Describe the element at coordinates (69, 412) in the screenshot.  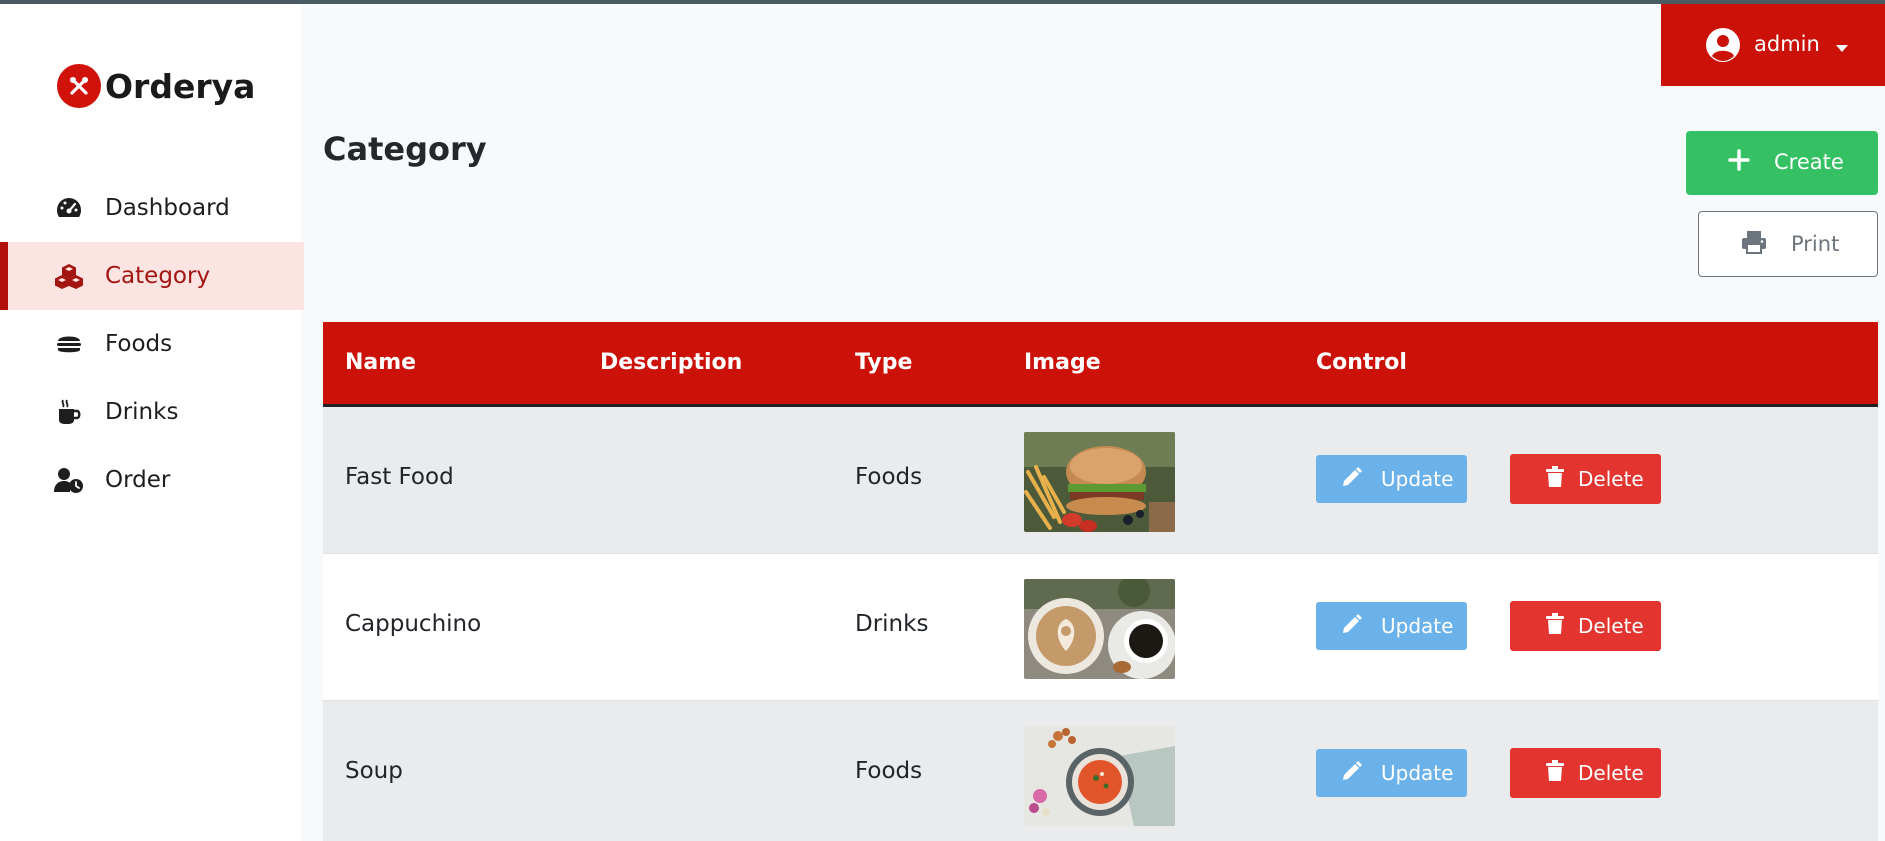
I see `coffee-mug-icon` at that location.